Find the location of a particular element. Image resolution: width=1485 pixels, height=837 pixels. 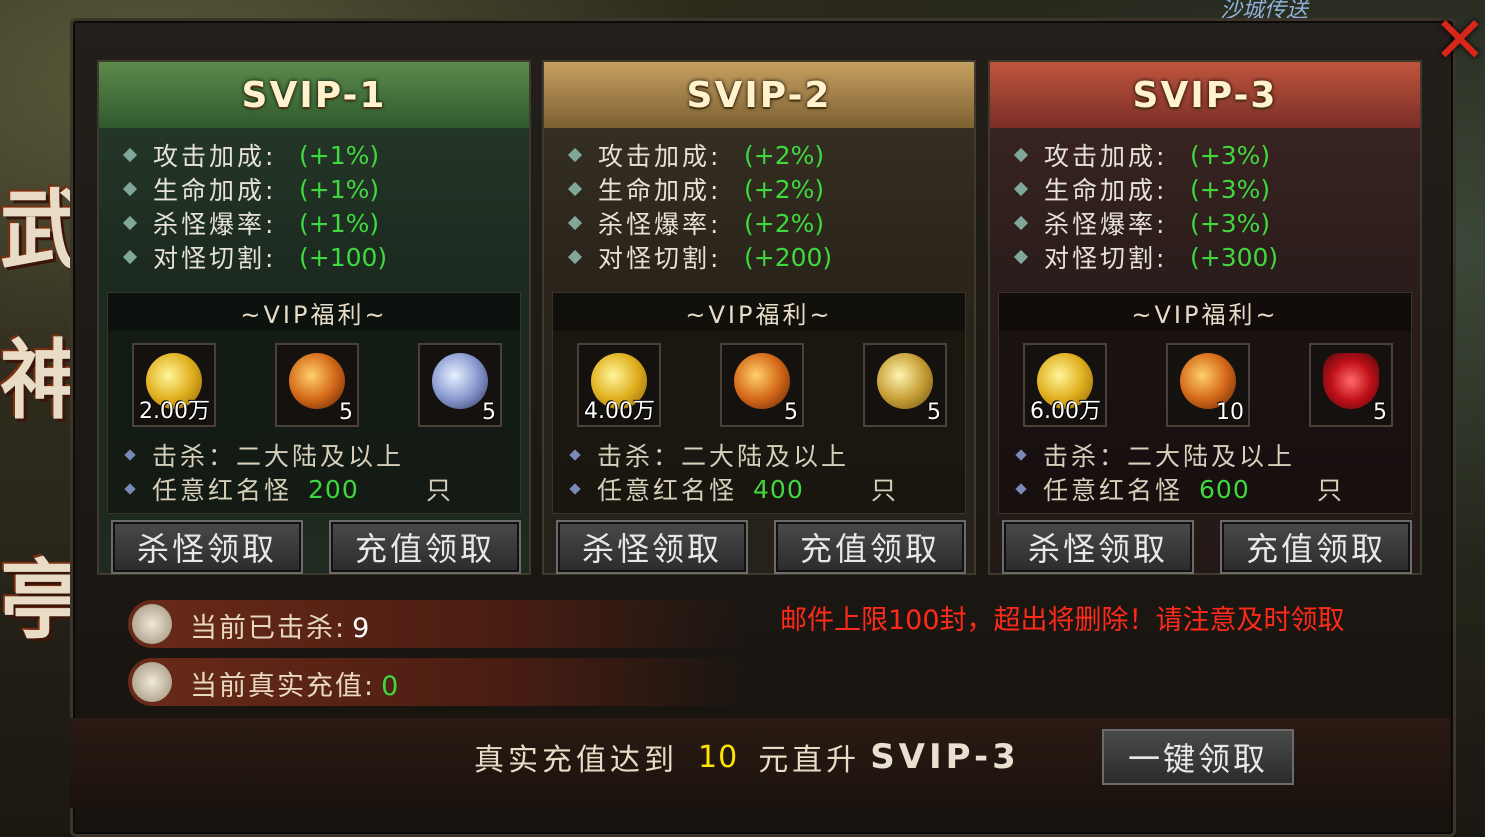

recharge-label: 当前真实充值: is located at coordinates (283, 686).